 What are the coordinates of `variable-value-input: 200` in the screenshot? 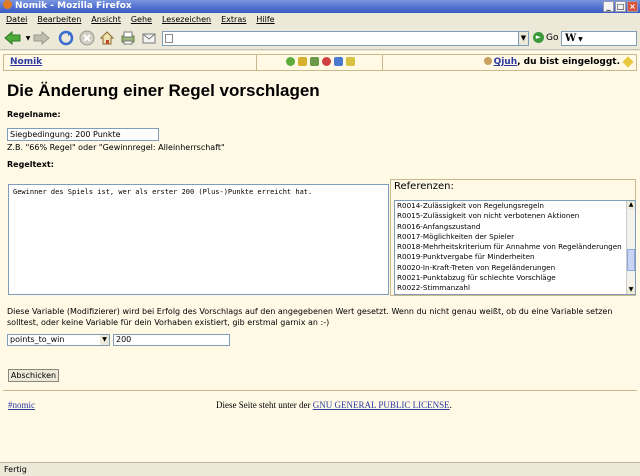 It's located at (171, 340).